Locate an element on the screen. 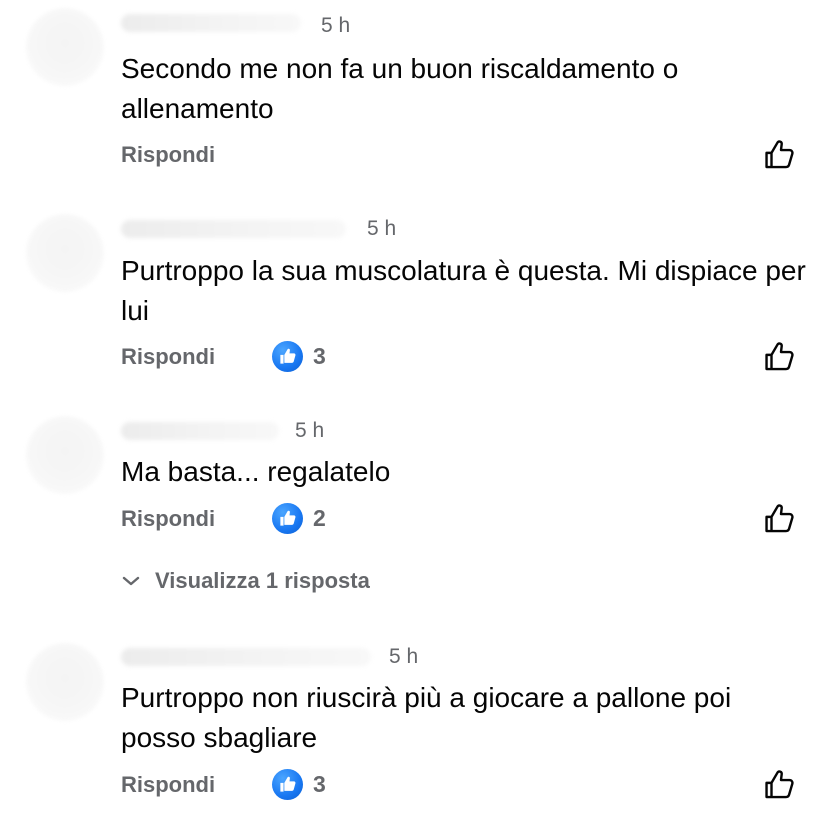 Image resolution: width=828 pixels, height=829 pixels. chevron-down-icon is located at coordinates (131, 581).